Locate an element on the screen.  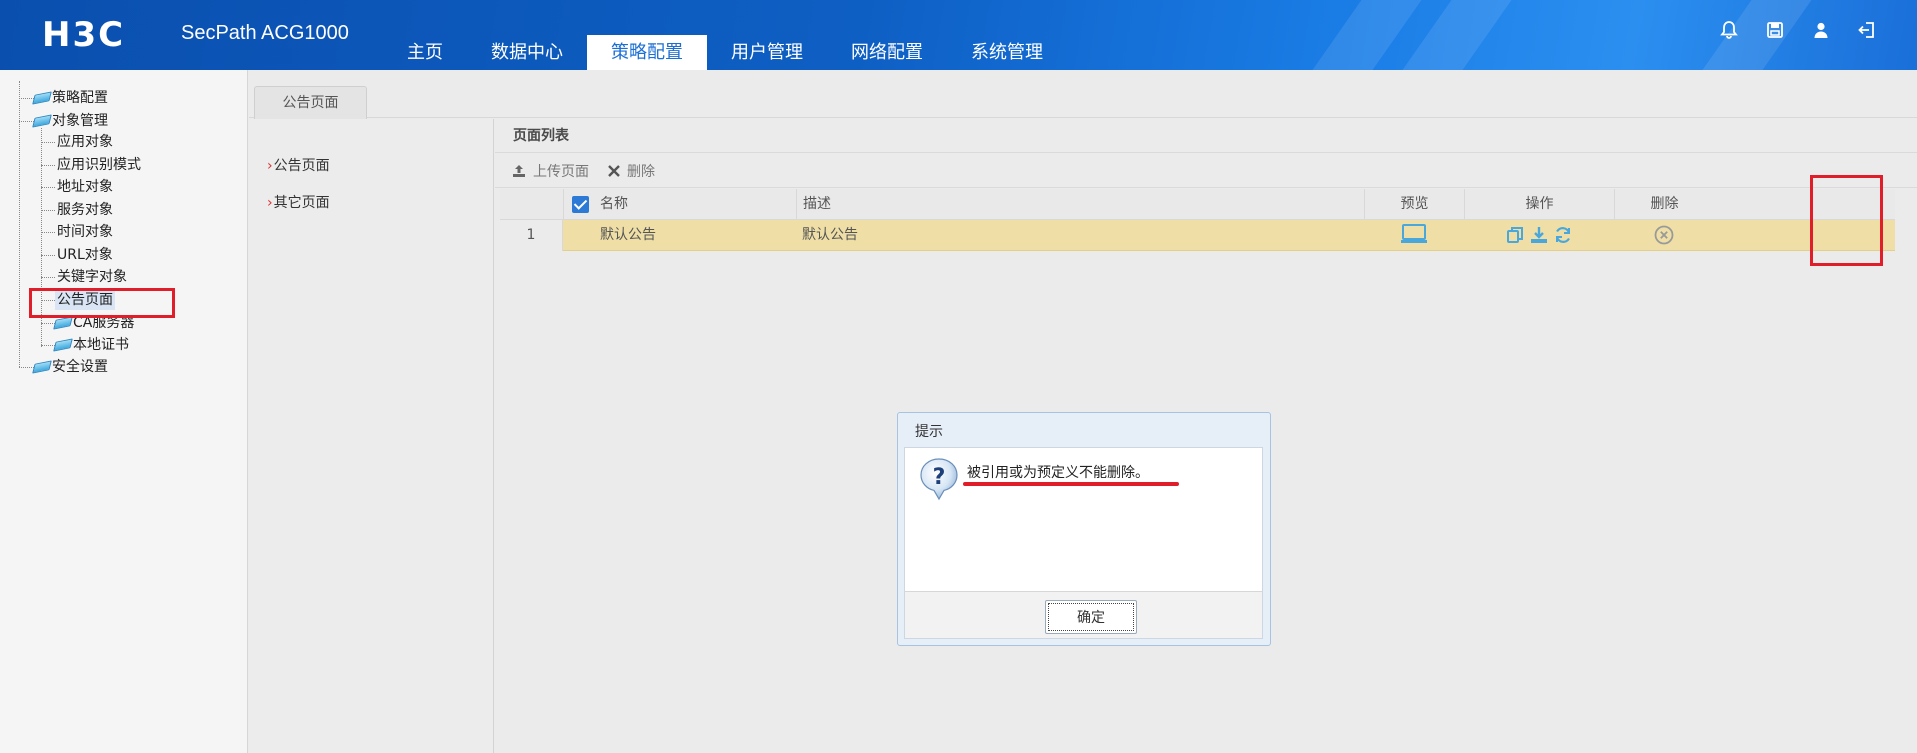
submenu-other-pages: ›其它页面 is located at coordinates (298, 202).